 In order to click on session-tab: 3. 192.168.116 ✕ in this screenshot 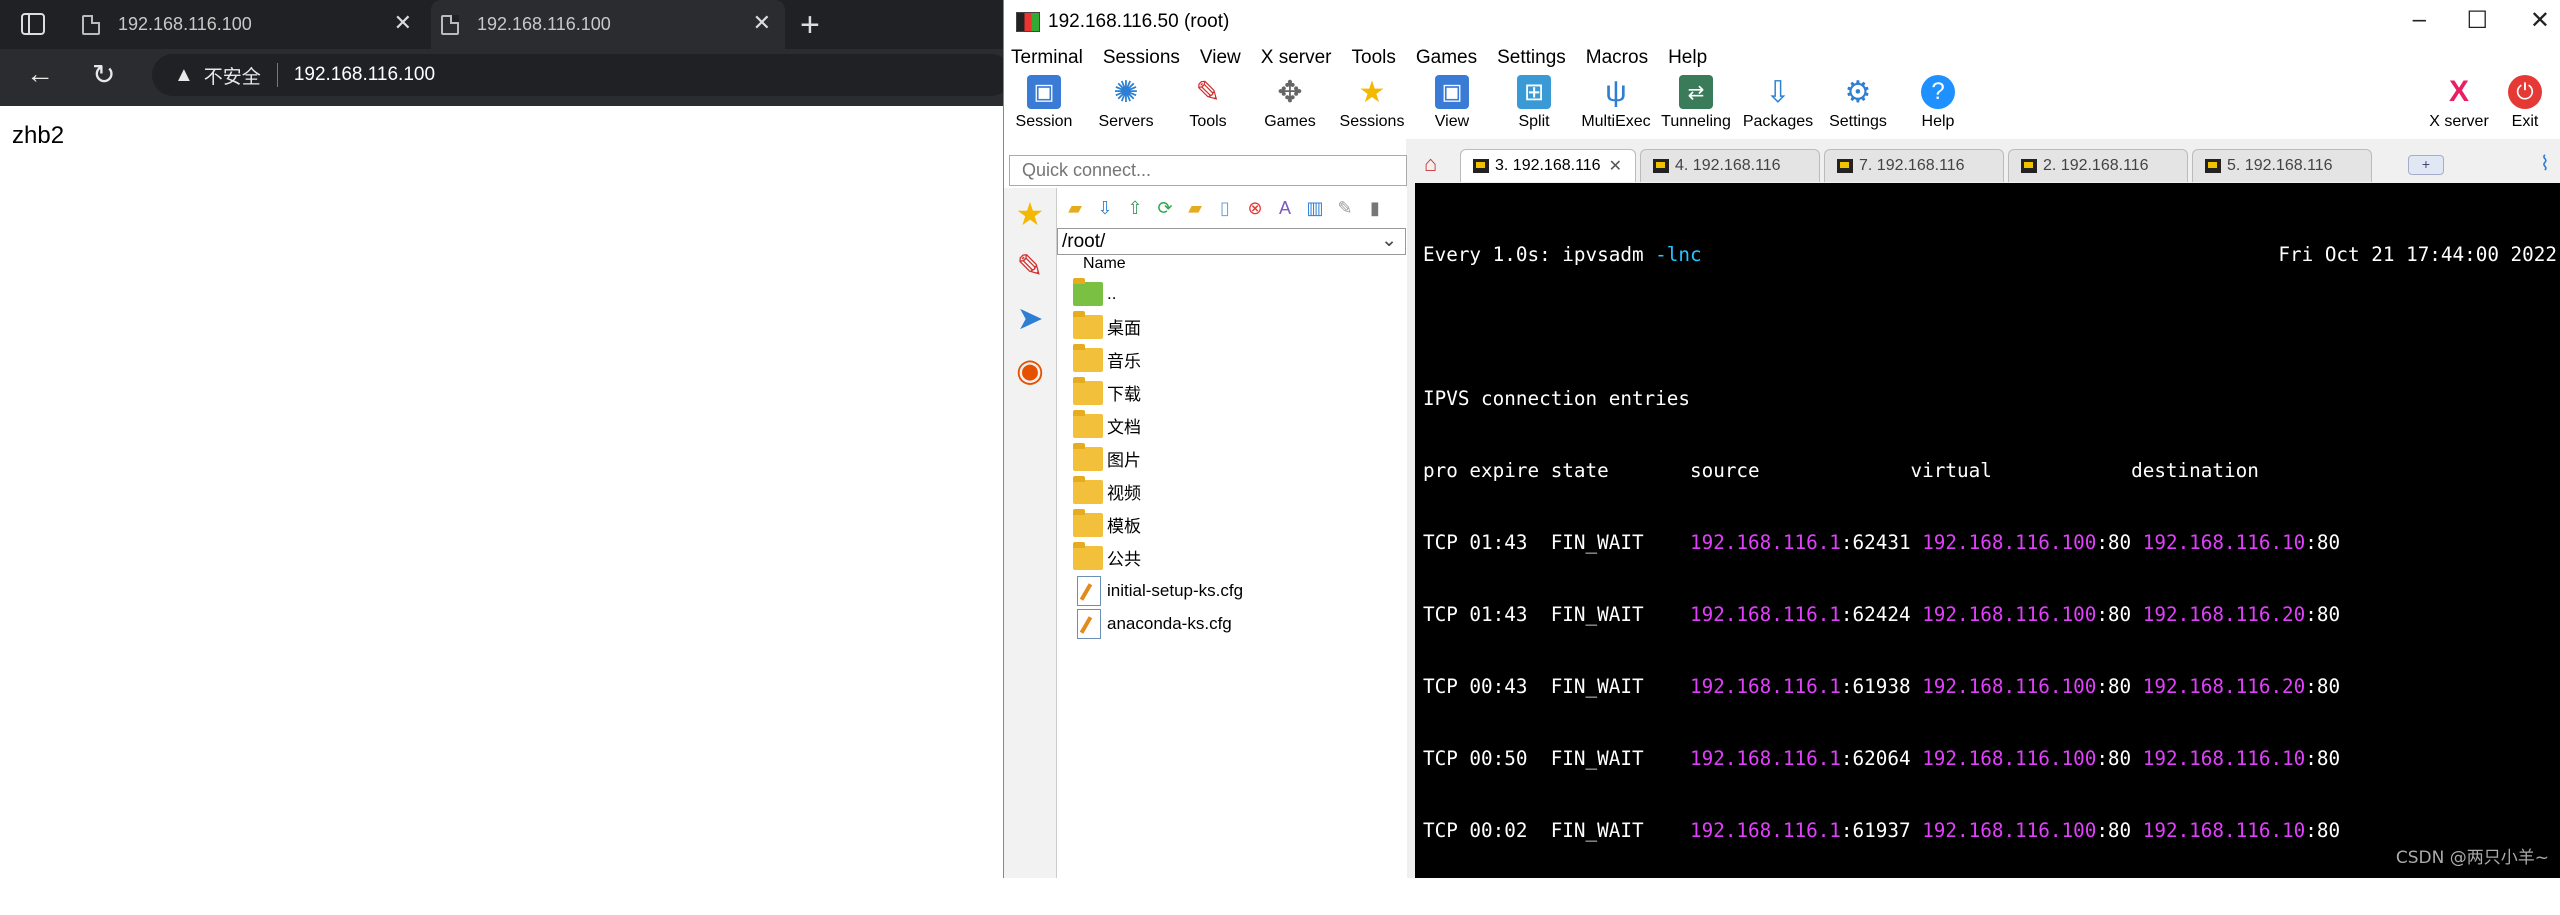, I will do `click(1548, 165)`.